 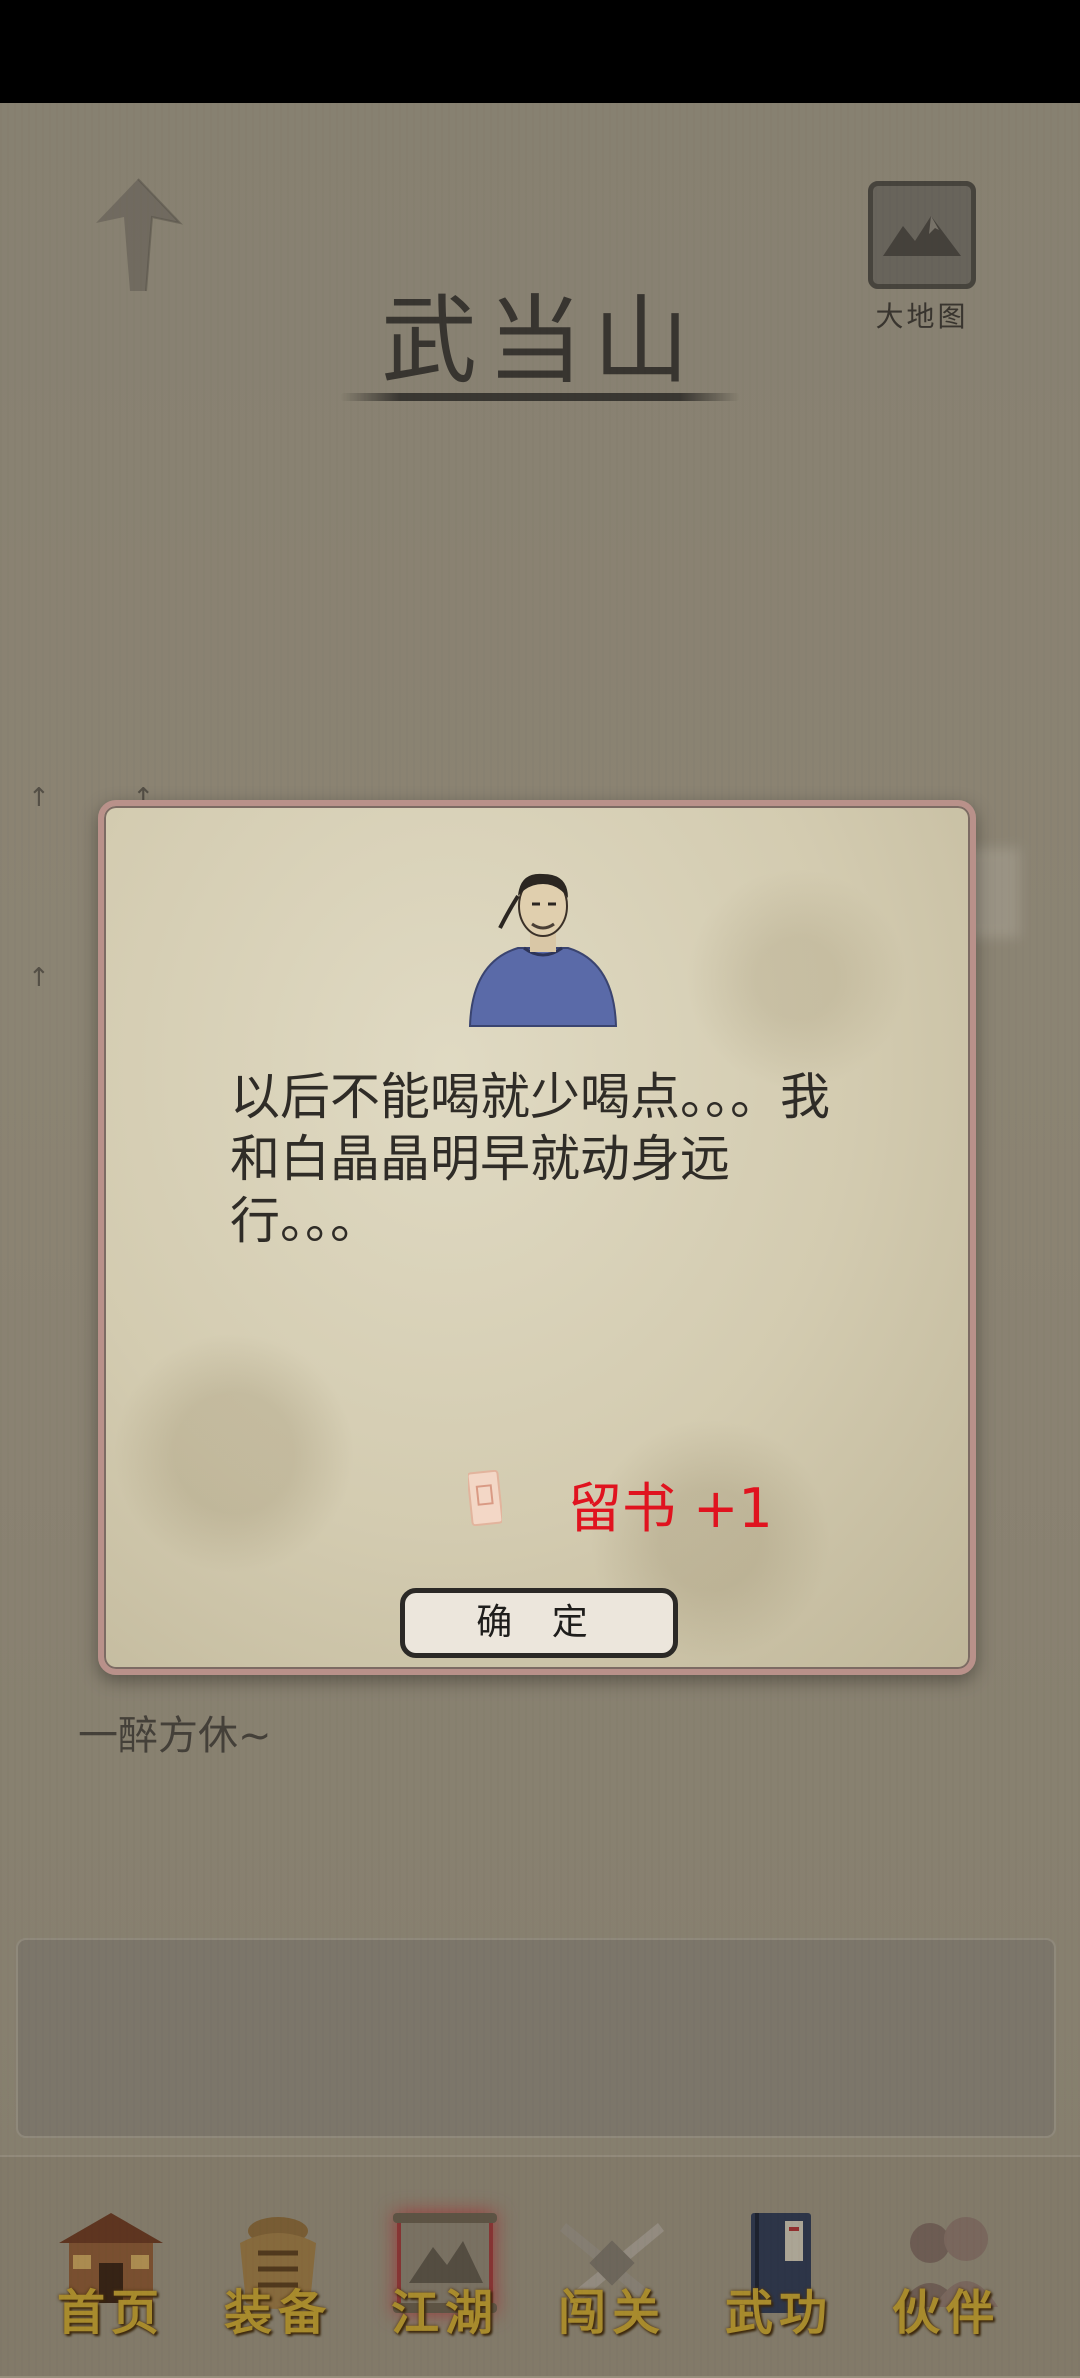 What do you see at coordinates (670, 1508) in the screenshot?
I see `reward-text: 留书 +1` at bounding box center [670, 1508].